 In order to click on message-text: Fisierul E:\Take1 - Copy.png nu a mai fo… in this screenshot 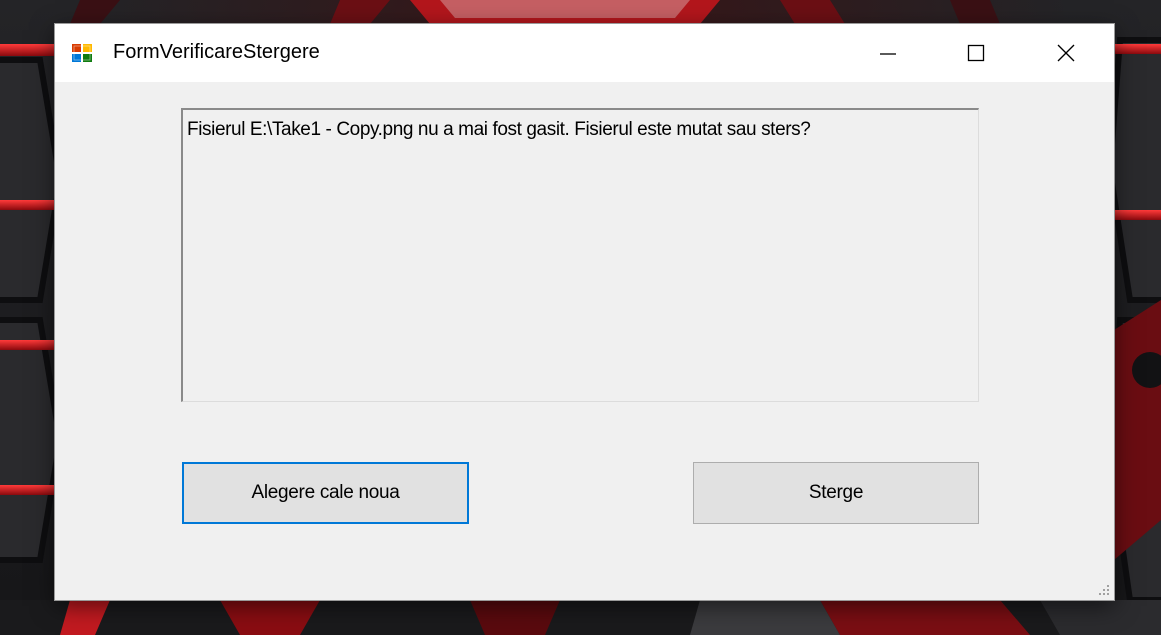, I will do `click(499, 129)`.